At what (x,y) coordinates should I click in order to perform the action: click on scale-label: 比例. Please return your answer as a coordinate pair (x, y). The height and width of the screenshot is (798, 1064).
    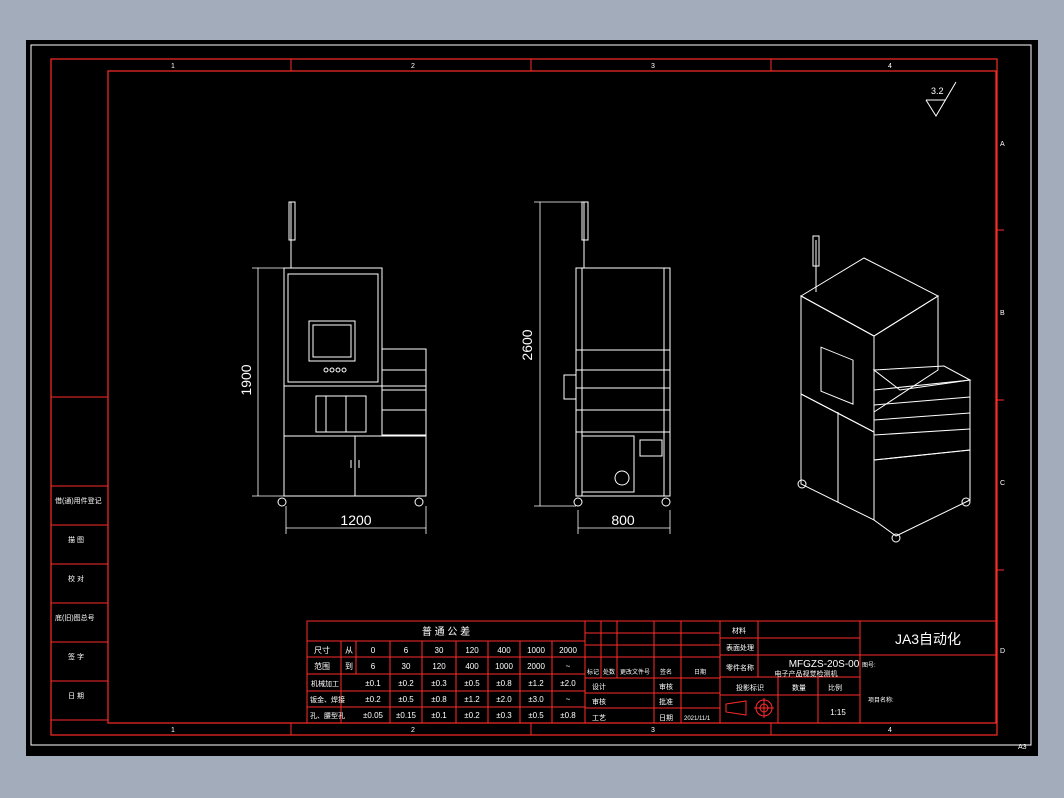
    Looking at the image, I should click on (835, 687).